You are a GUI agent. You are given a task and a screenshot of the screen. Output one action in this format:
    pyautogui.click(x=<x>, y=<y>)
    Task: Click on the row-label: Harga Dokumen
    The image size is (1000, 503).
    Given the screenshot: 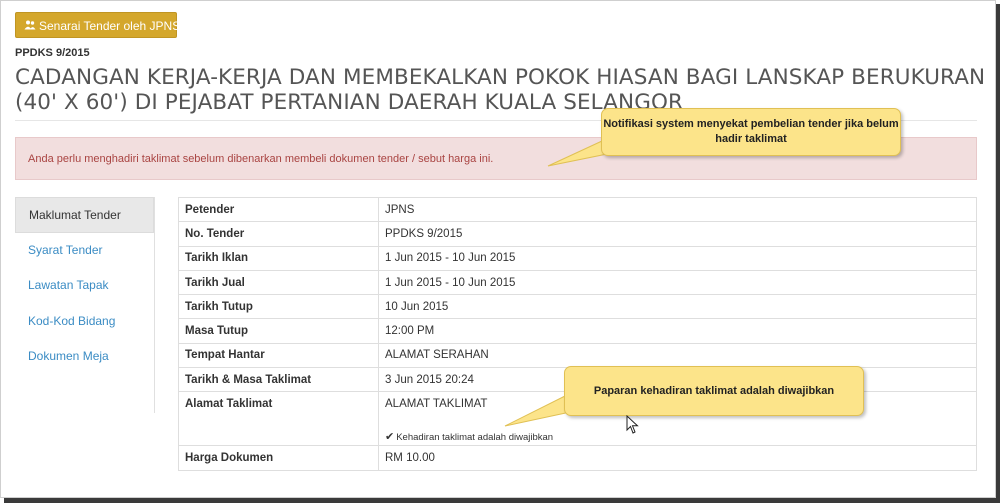 What is the action you would take?
    pyautogui.click(x=278, y=458)
    